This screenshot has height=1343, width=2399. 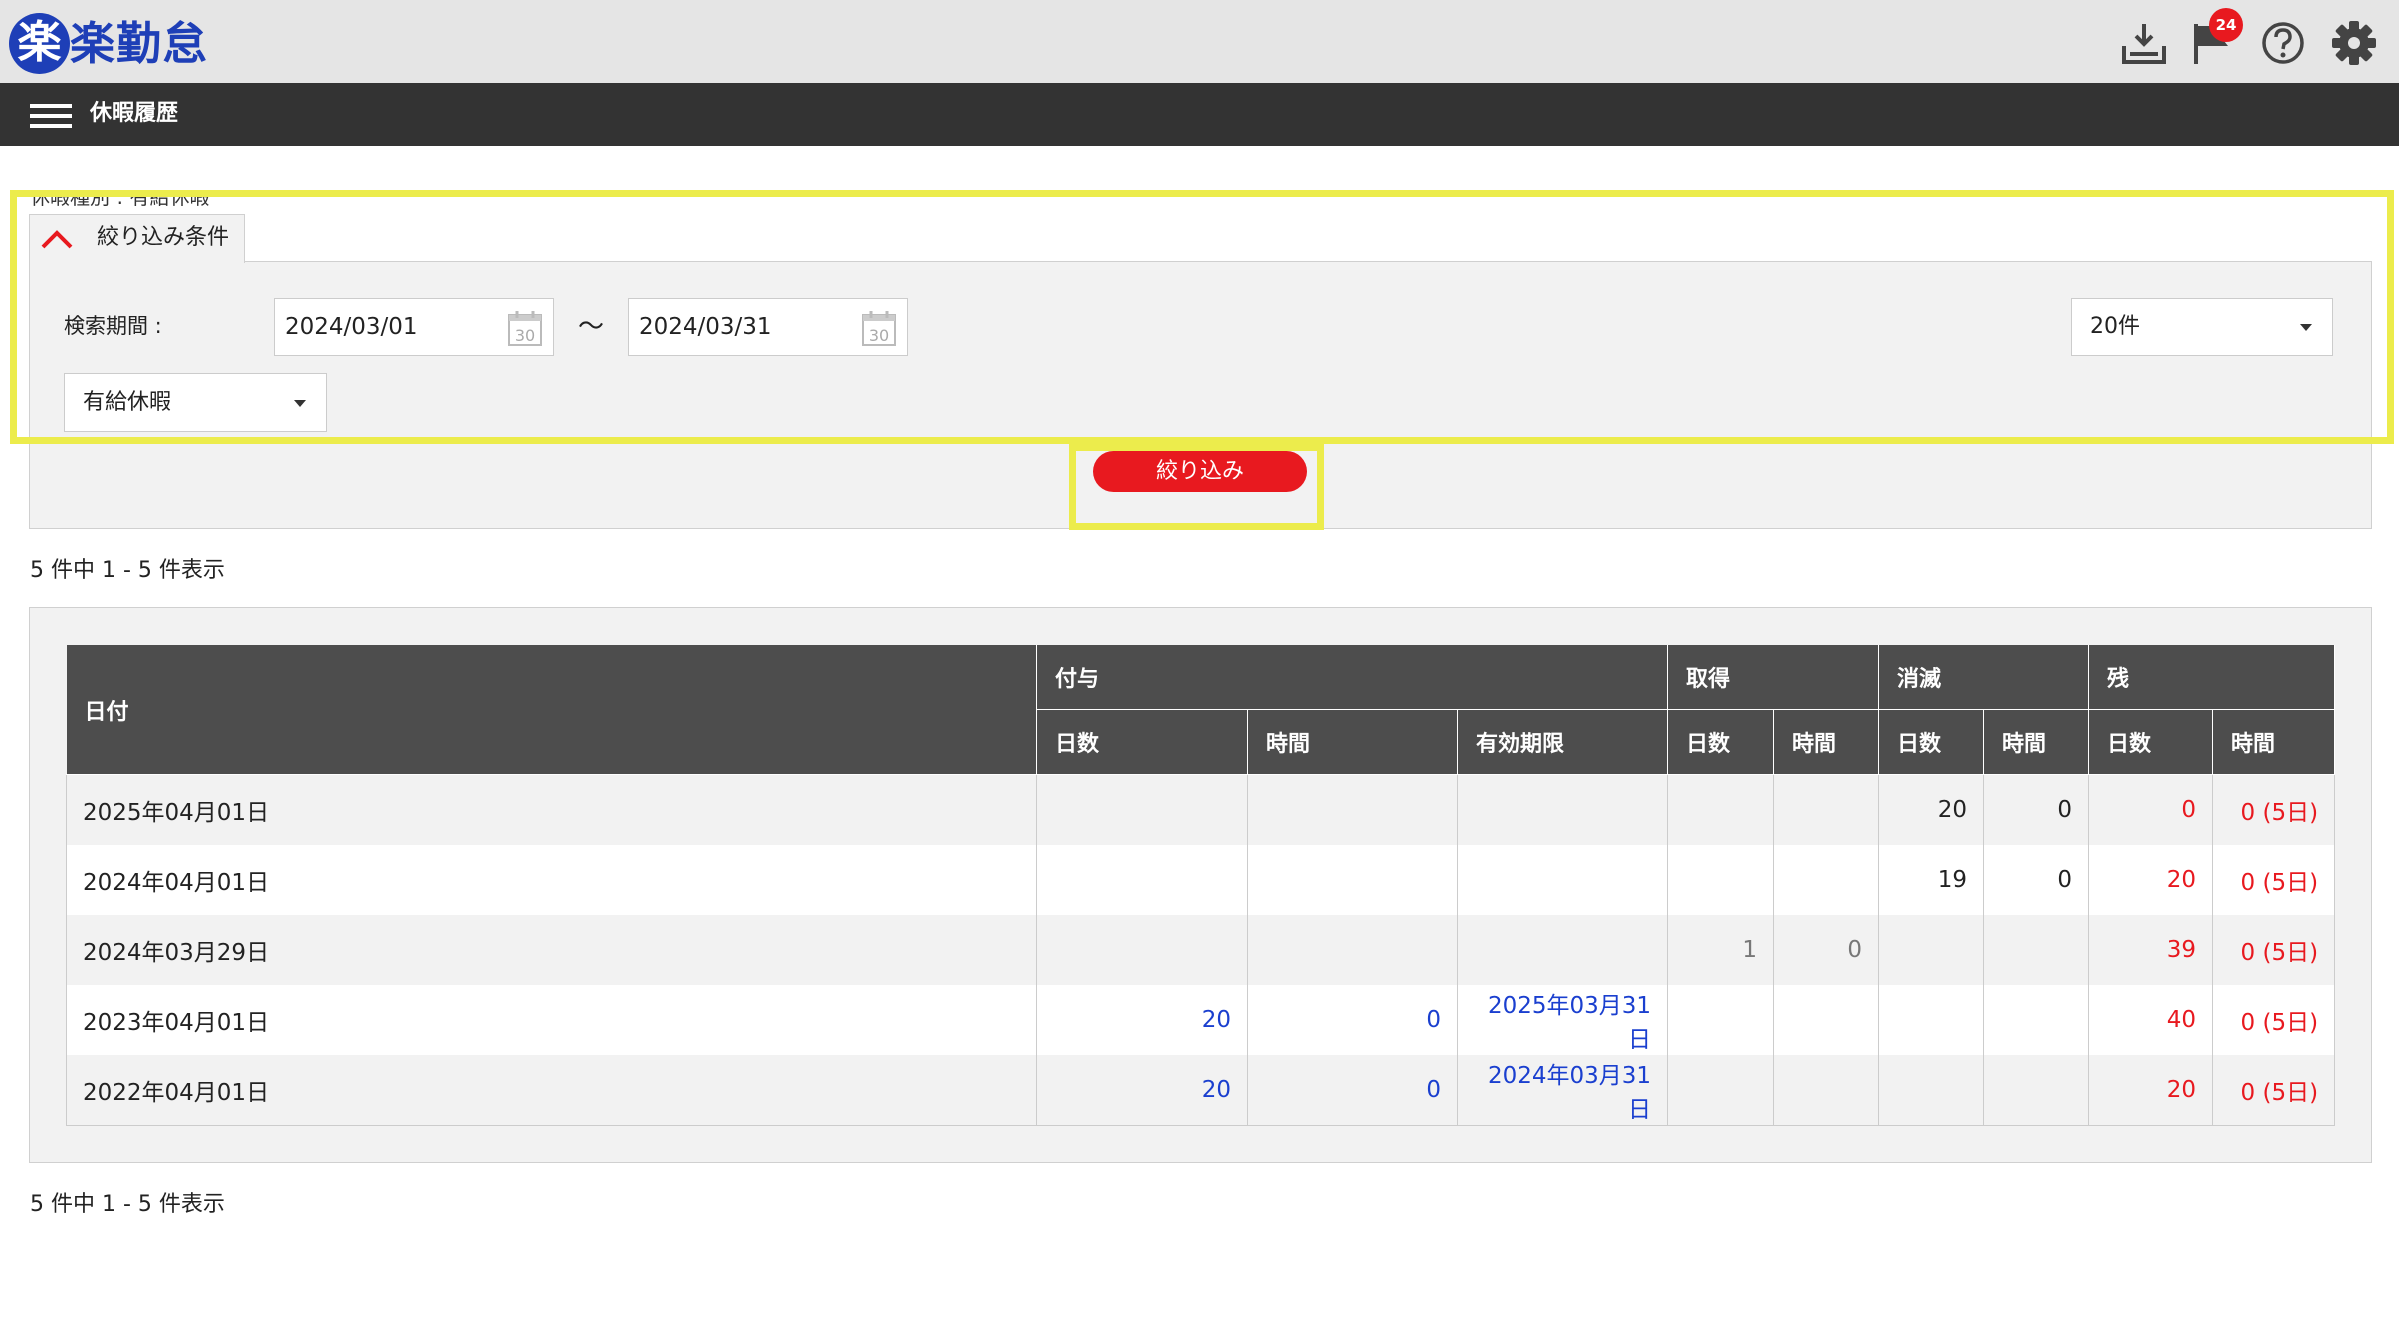 I want to click on gear-icon, so click(x=2354, y=43).